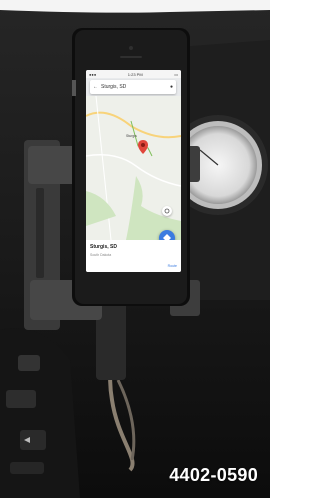 Image resolution: width=320 pixels, height=498 pixels. What do you see at coordinates (172, 266) in the screenshot?
I see `route-link: Route` at bounding box center [172, 266].